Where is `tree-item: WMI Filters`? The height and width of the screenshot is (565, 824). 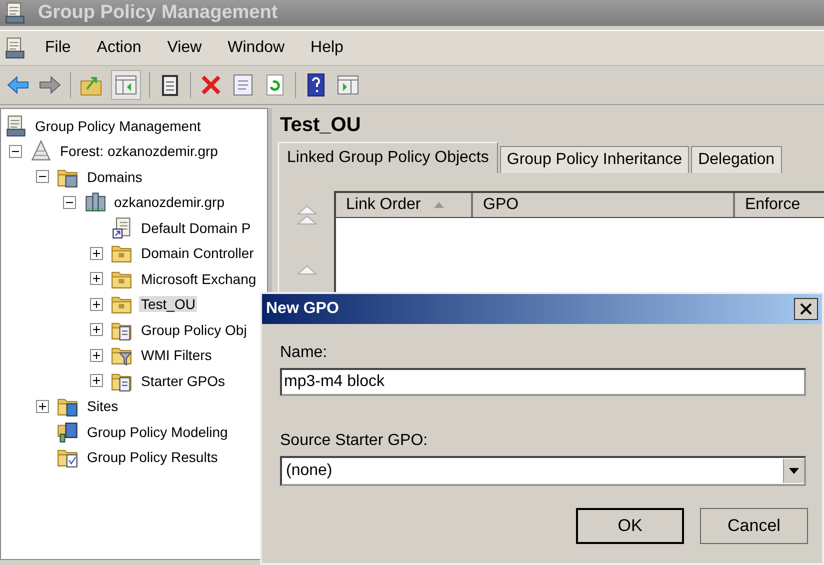
tree-item: WMI Filters is located at coordinates (176, 355).